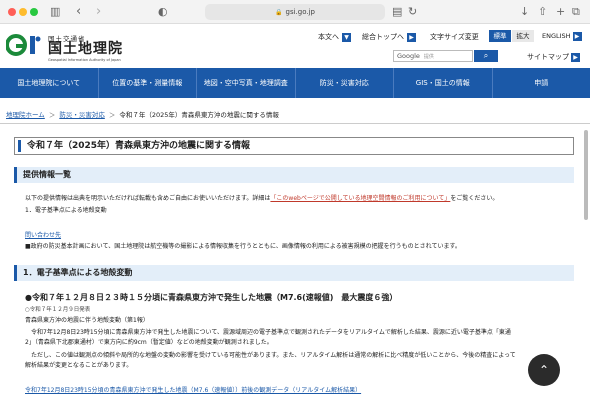 This screenshot has height=410, width=590. I want to click on site-search-input: Google 提供, so click(433, 56).